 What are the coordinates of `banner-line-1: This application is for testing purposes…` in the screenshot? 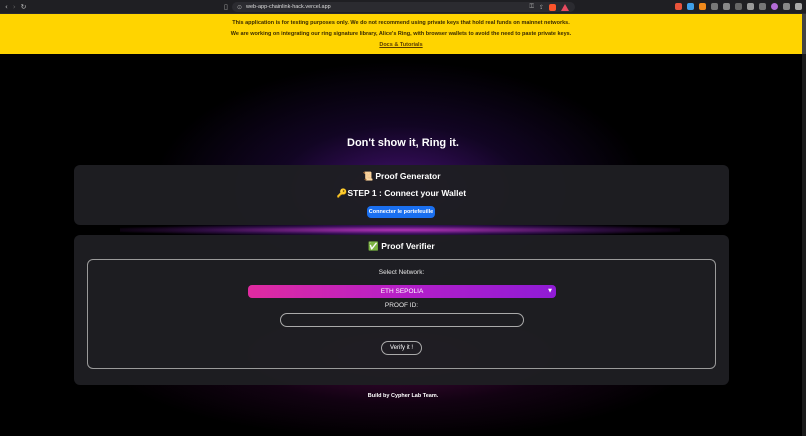 It's located at (401, 23).